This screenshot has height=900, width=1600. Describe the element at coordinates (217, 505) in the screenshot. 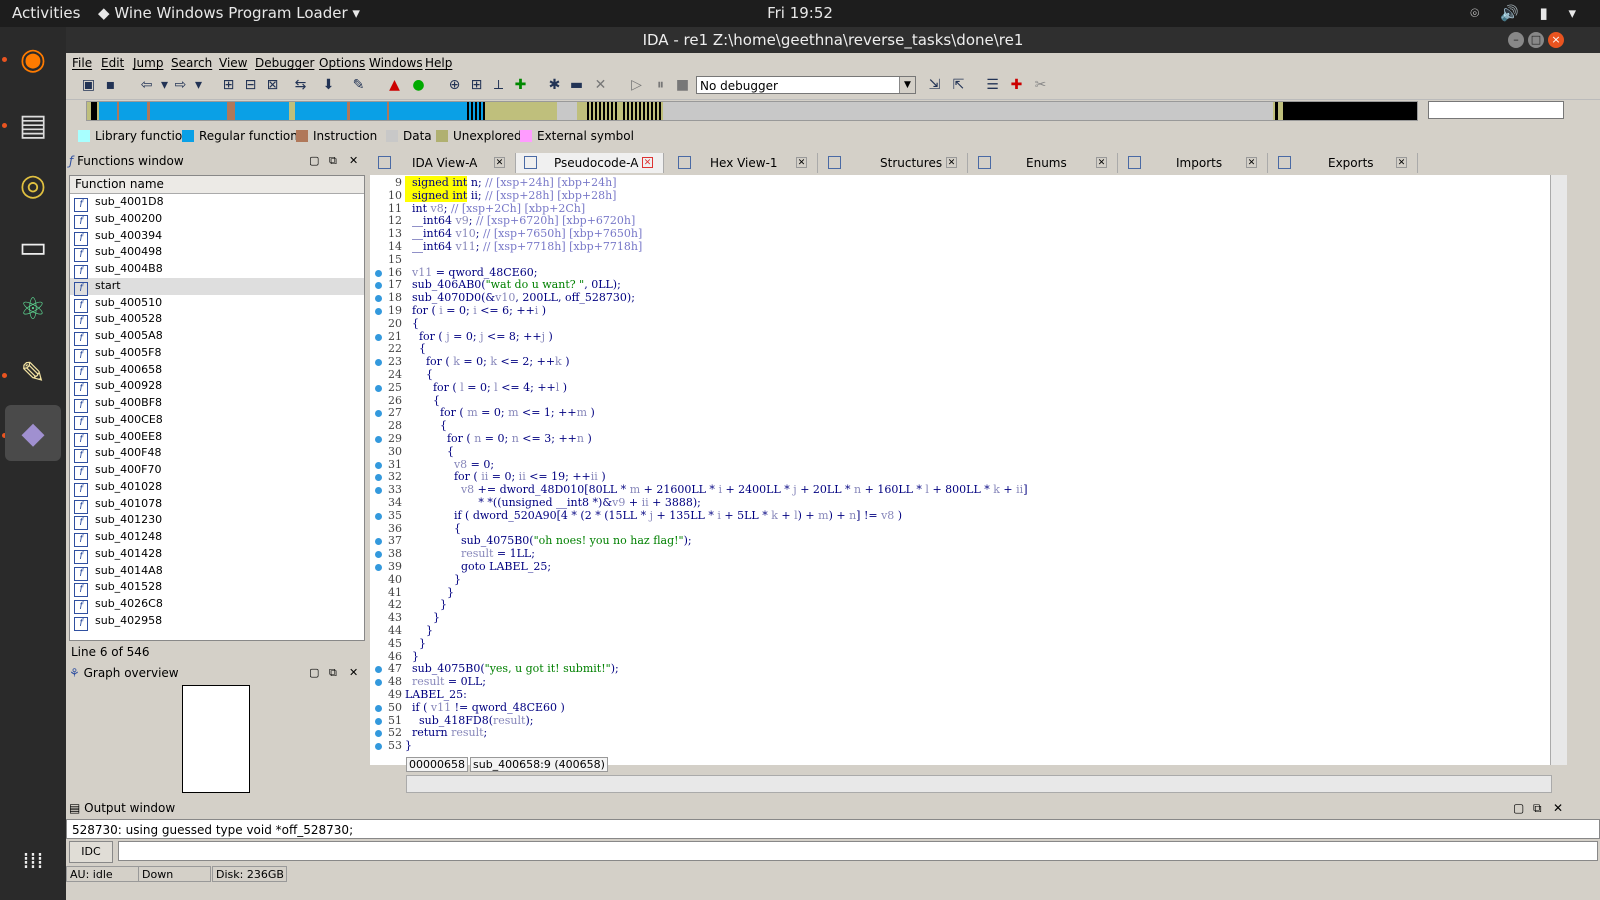

I see `function-row: f sub_401078` at that location.